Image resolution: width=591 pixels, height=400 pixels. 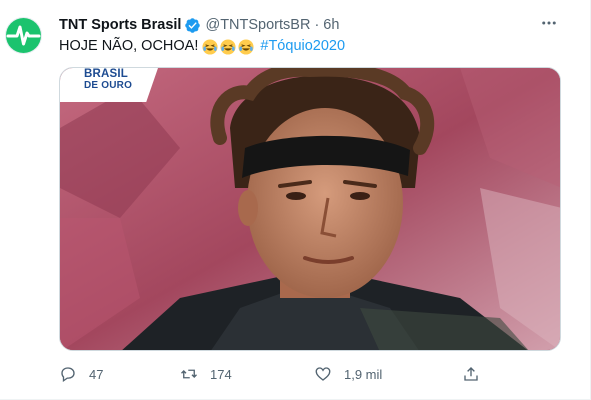 I want to click on more-horizontal-icon, so click(x=549, y=23).